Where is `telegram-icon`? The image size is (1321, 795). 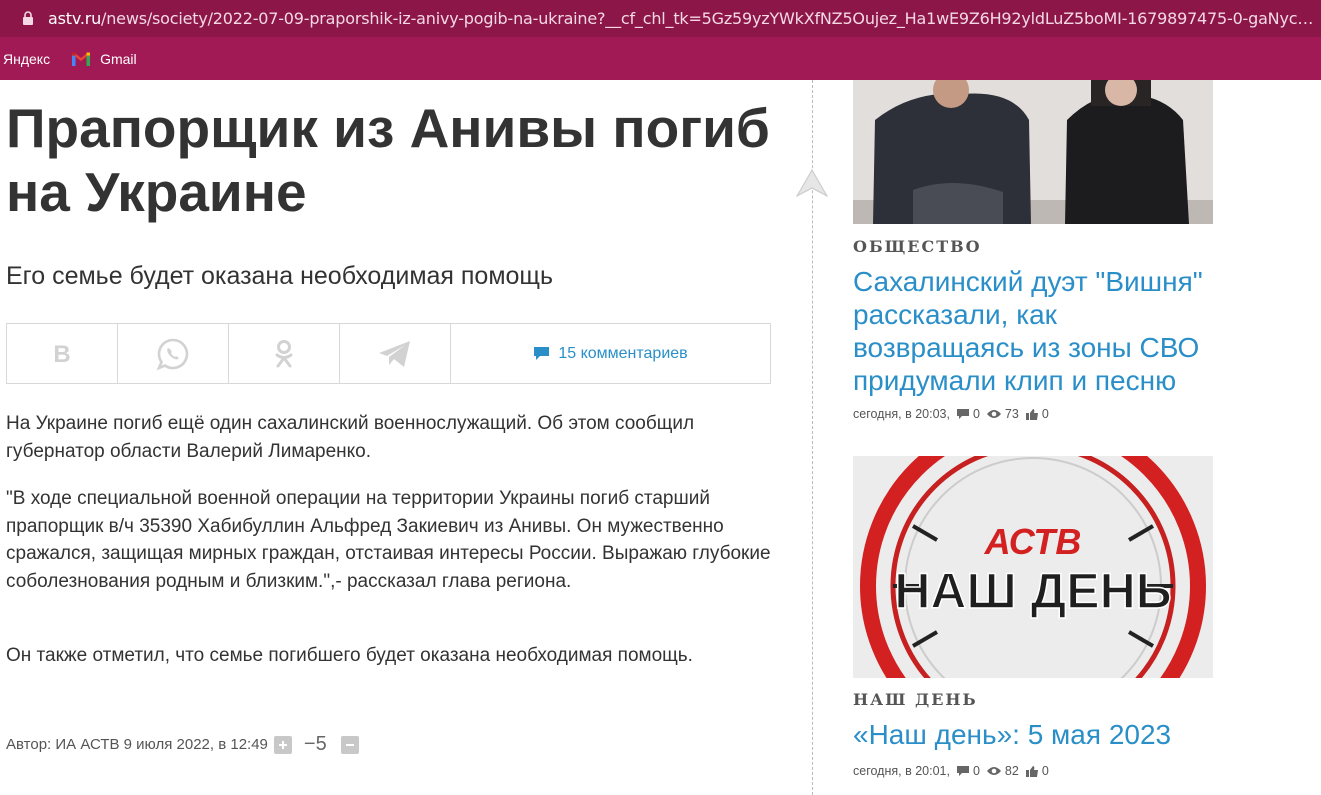 telegram-icon is located at coordinates (394, 353).